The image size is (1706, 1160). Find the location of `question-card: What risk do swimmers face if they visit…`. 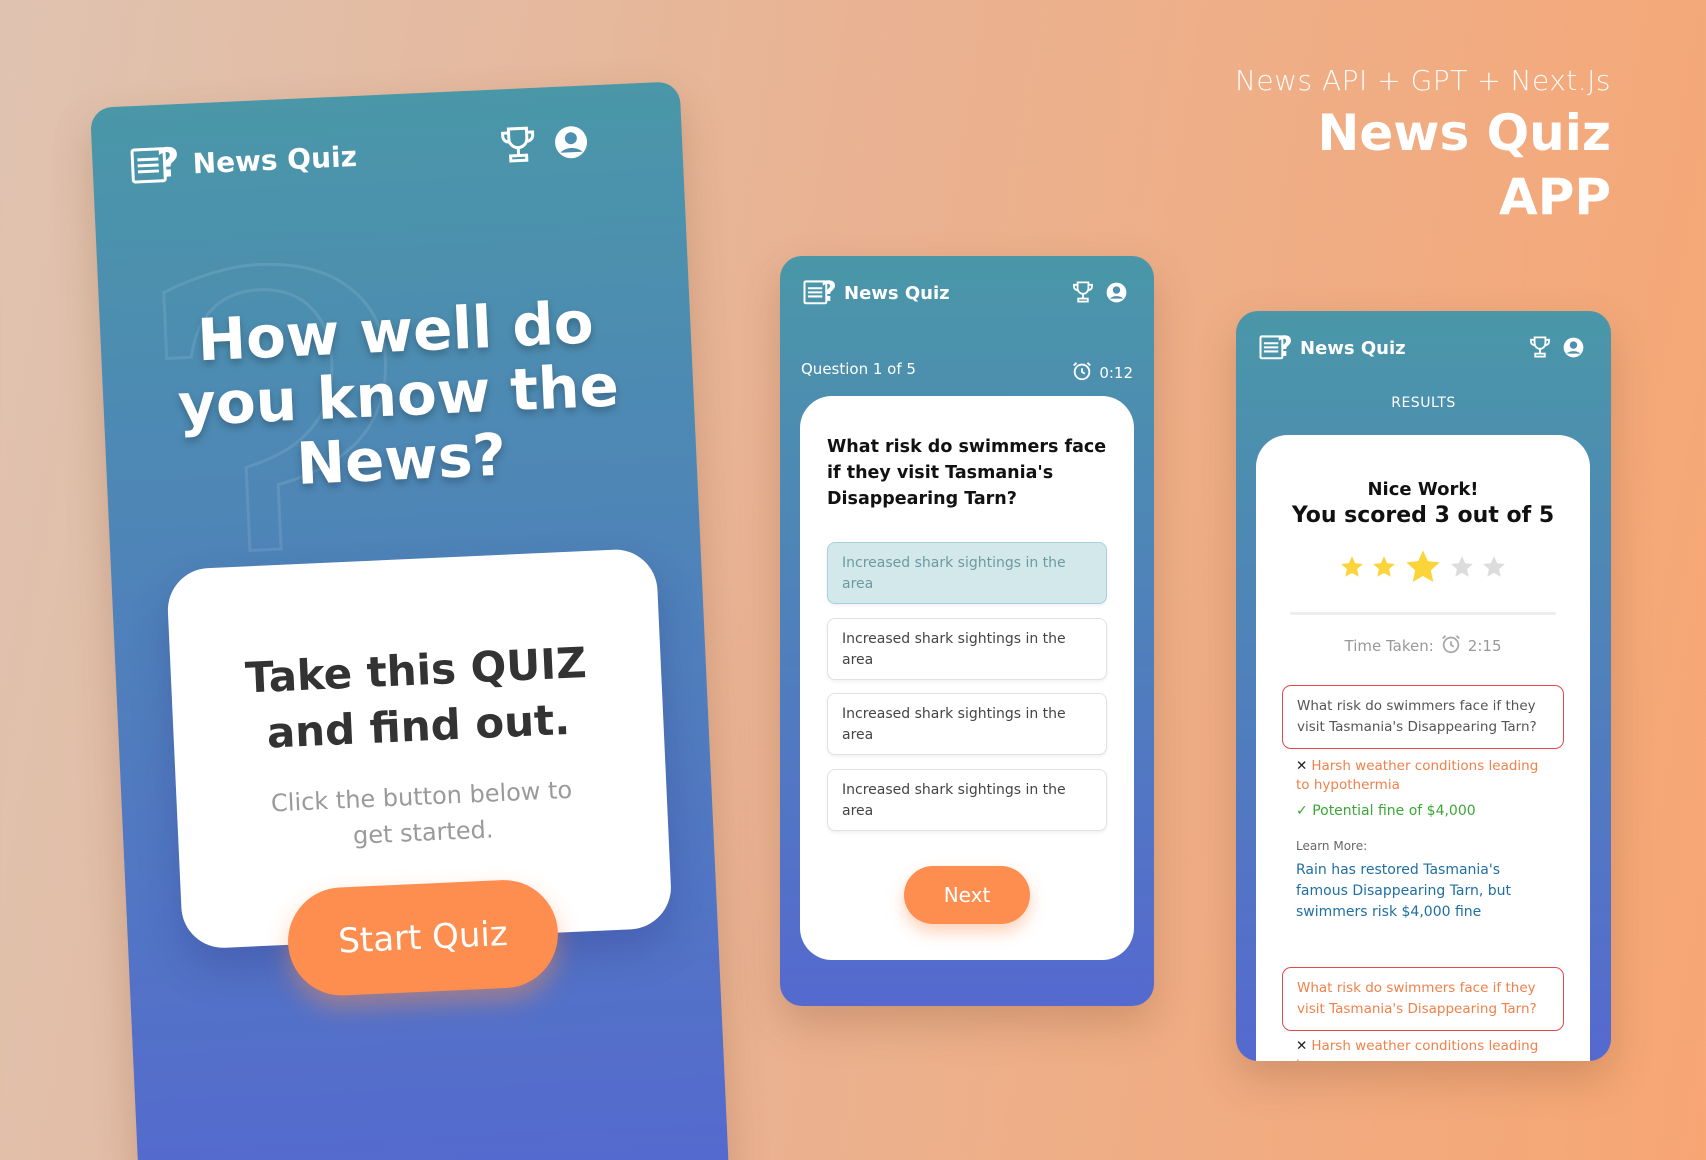

question-card: What risk do swimmers face if they visit… is located at coordinates (967, 678).